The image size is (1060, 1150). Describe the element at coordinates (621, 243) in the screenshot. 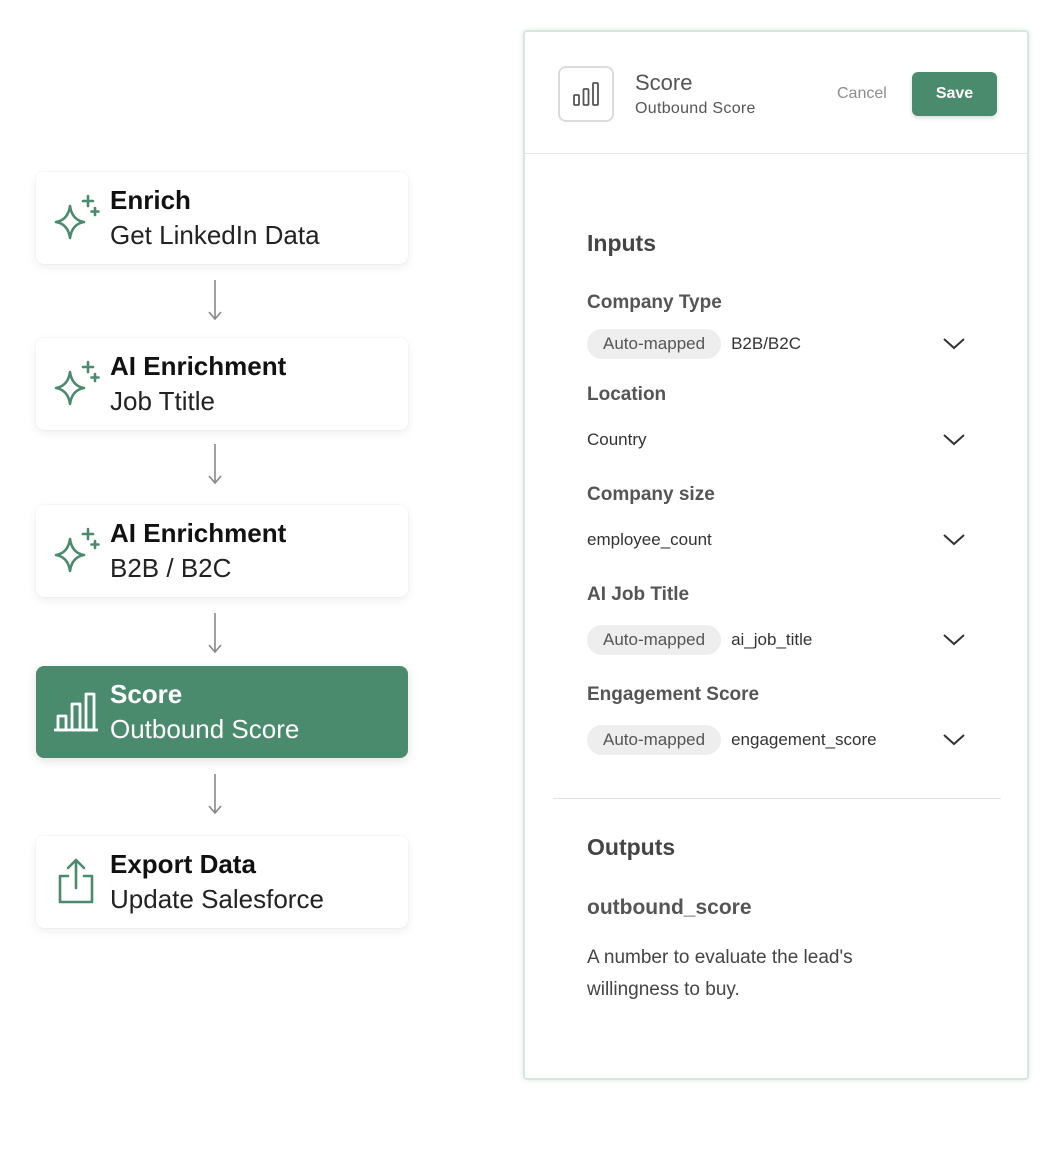

I see `inputs-section-title: Inputs` at that location.